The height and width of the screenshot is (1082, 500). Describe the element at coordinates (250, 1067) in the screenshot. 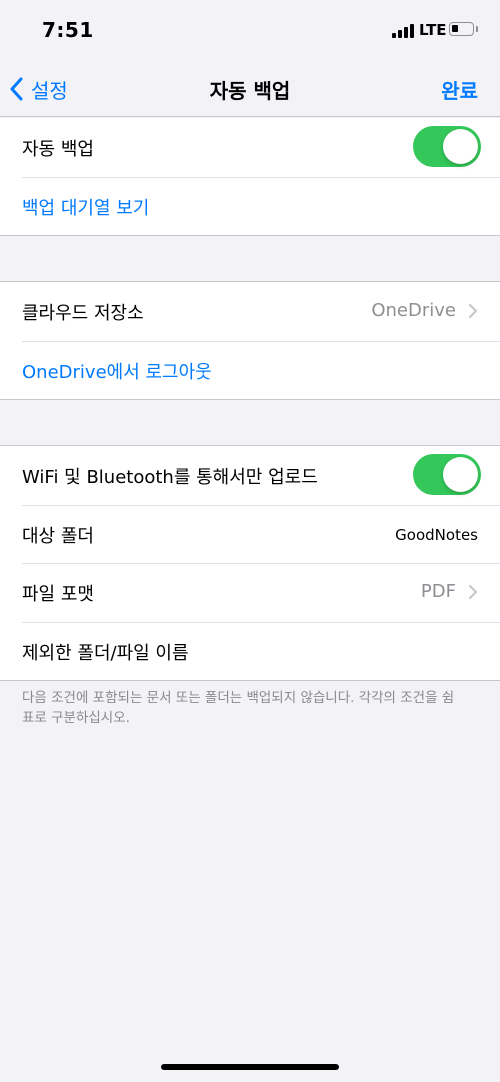

I see `home-indicator` at that location.